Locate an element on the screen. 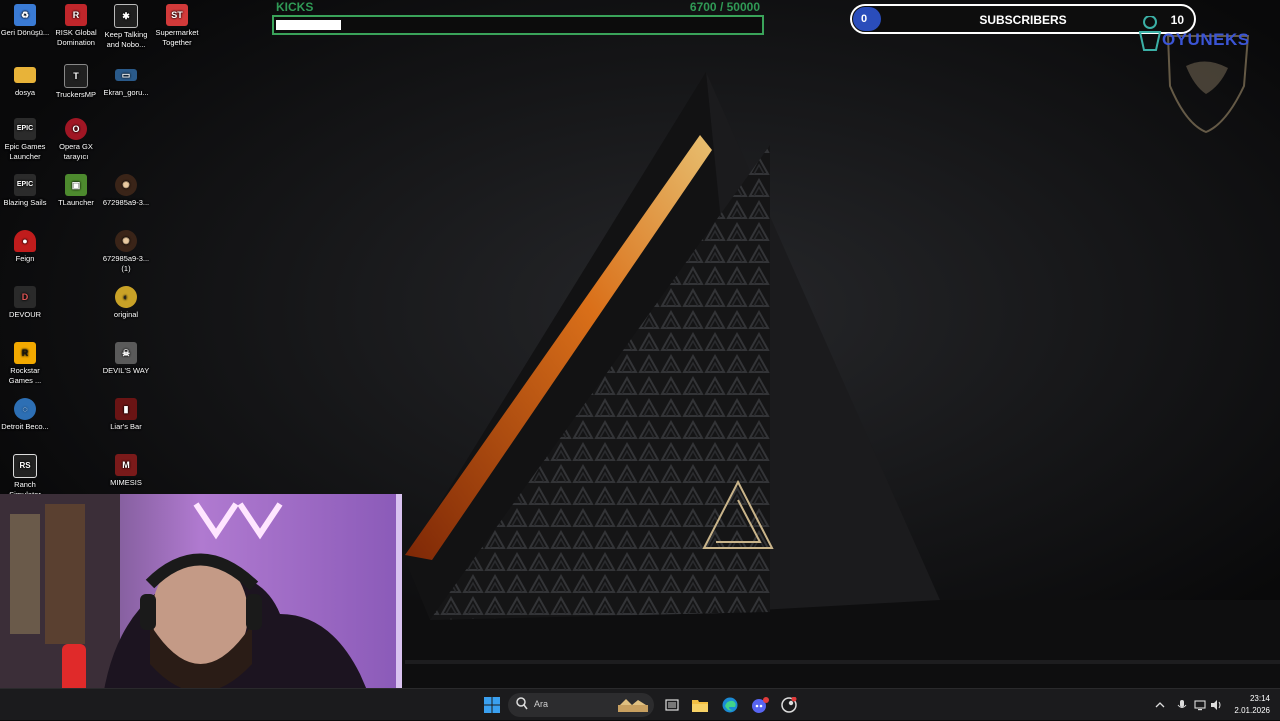 This screenshot has width=1280, height=721. taskbar-search-box: Ara is located at coordinates (581, 705).